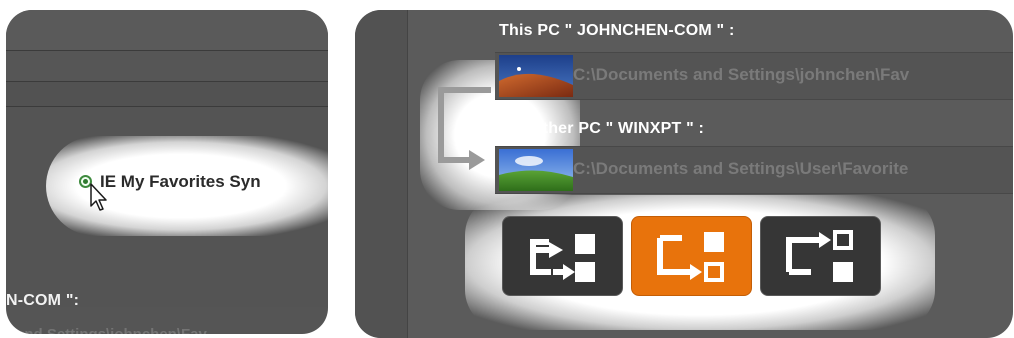 The width and height of the screenshot is (1014, 338). What do you see at coordinates (381, 174) in the screenshot?
I see `sidebar` at bounding box center [381, 174].